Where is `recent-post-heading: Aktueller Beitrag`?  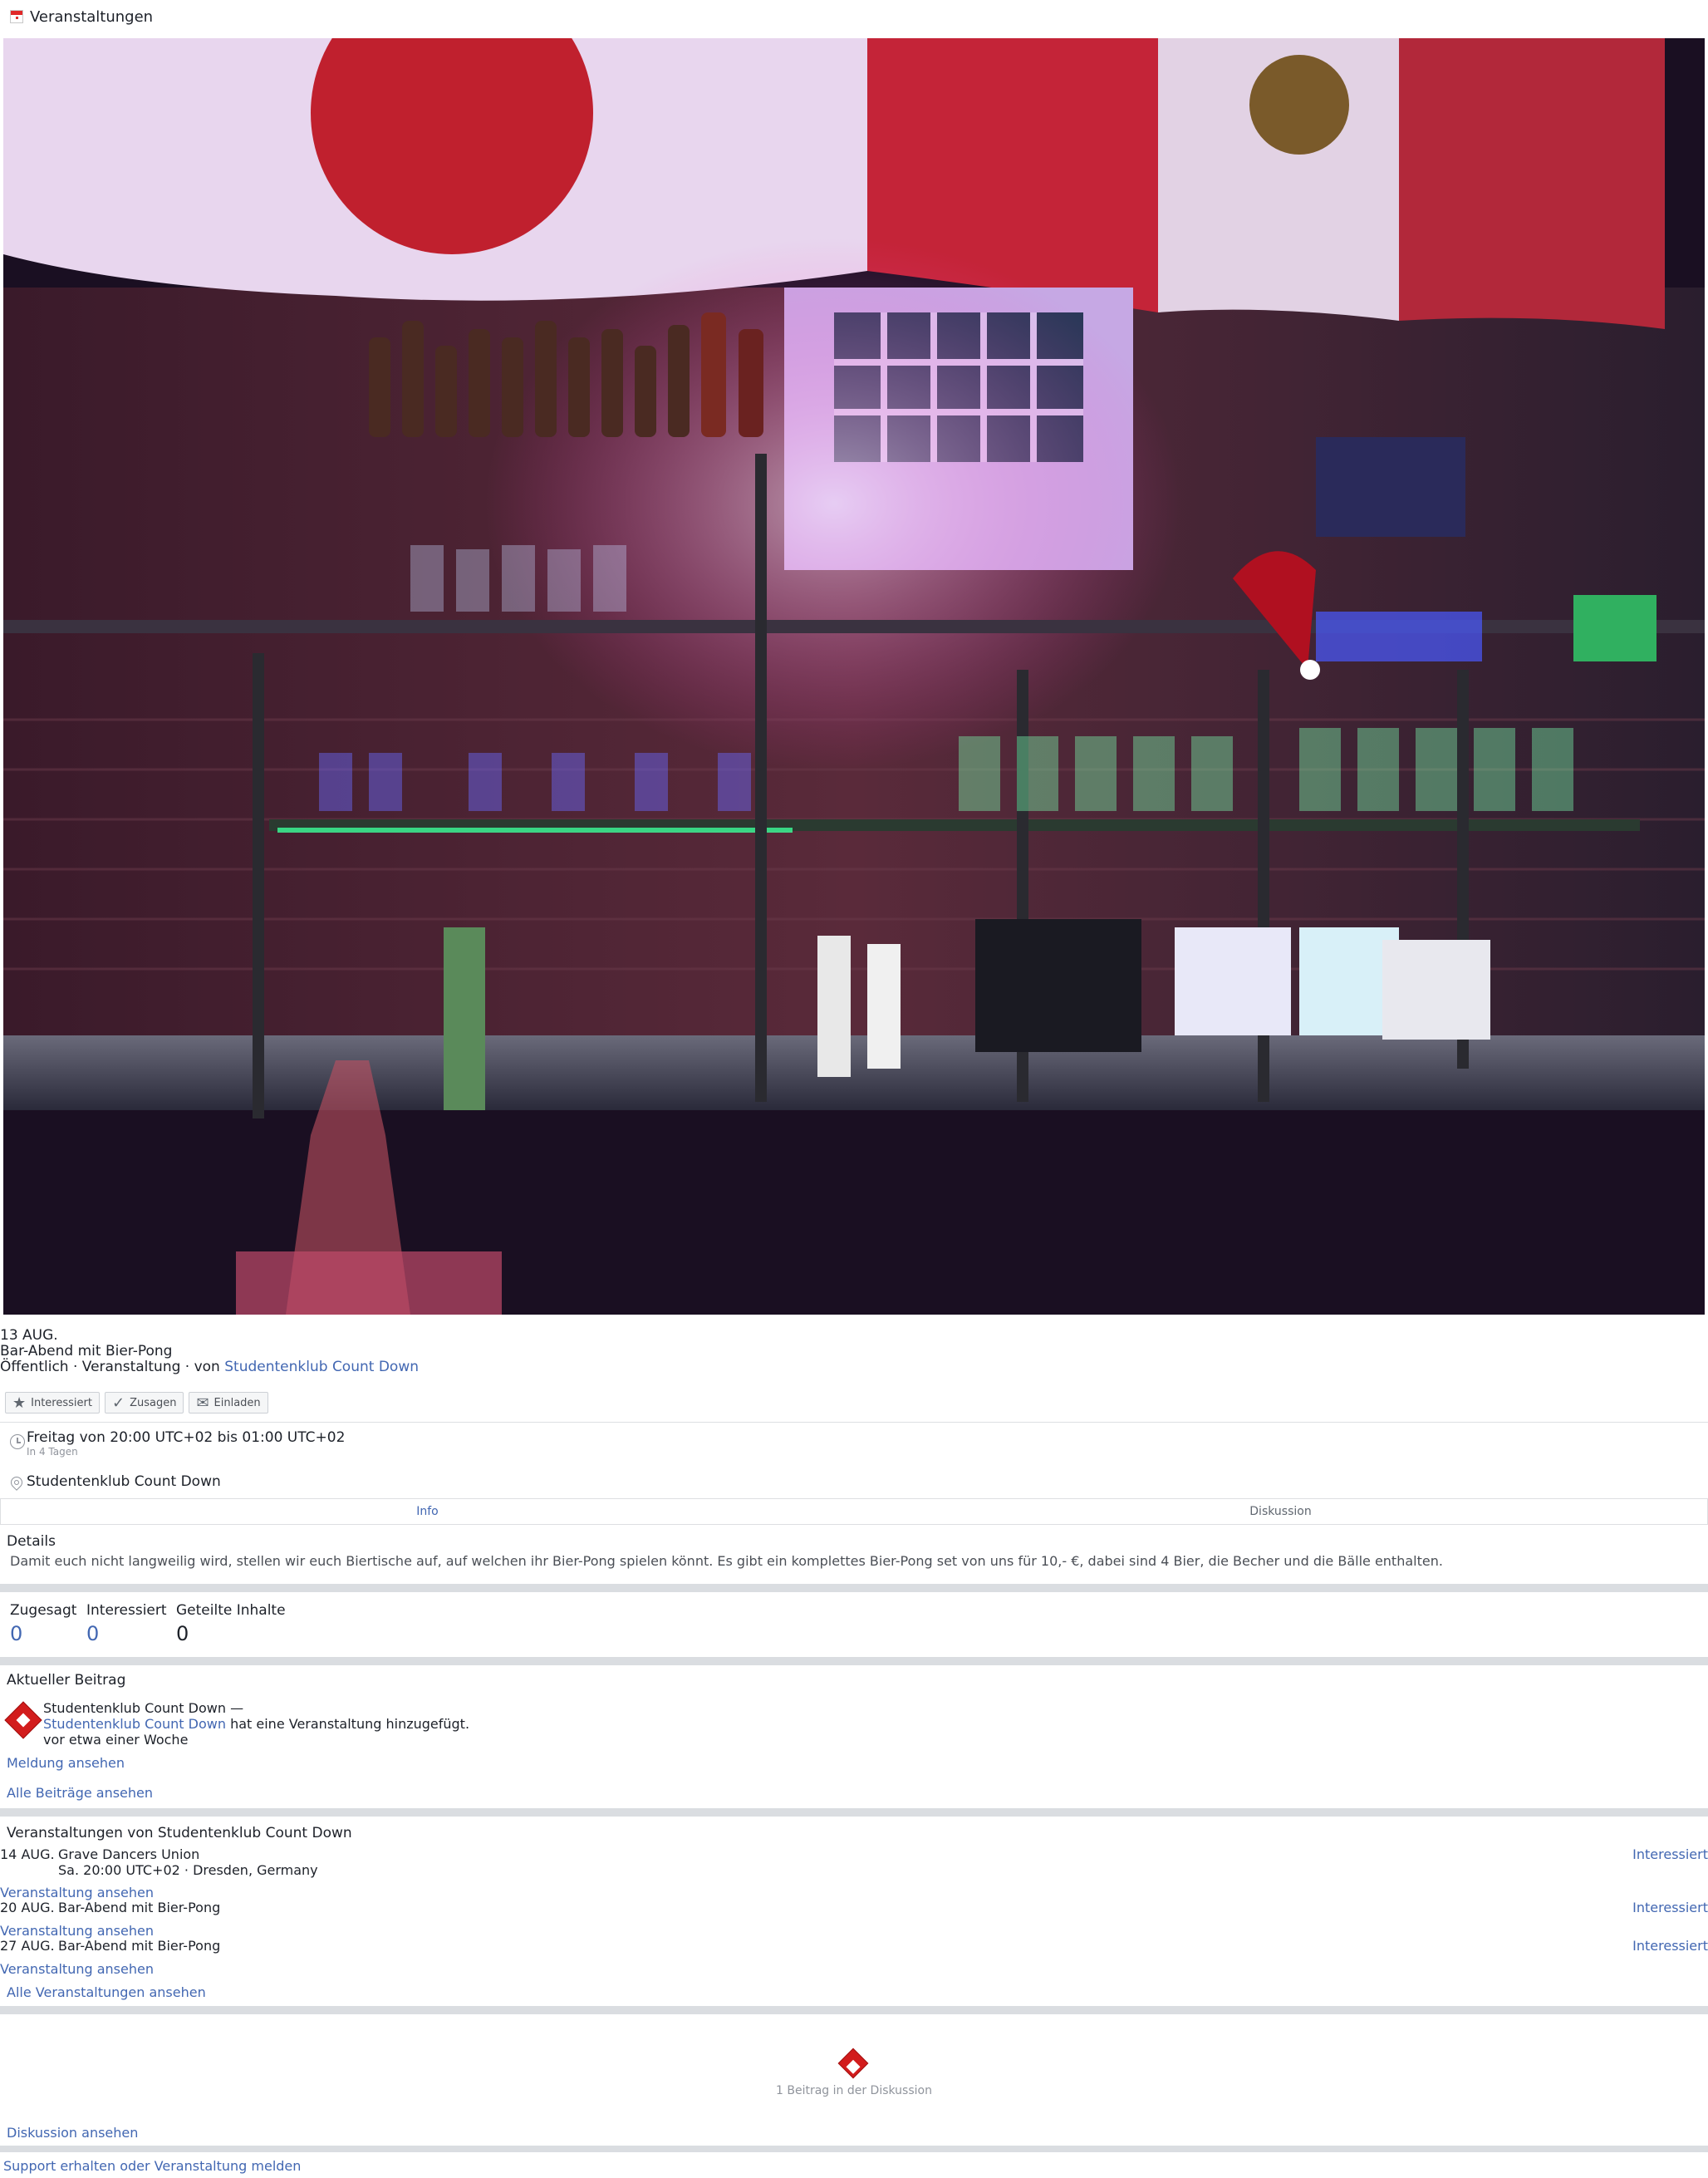 recent-post-heading: Aktueller Beitrag is located at coordinates (66, 1680).